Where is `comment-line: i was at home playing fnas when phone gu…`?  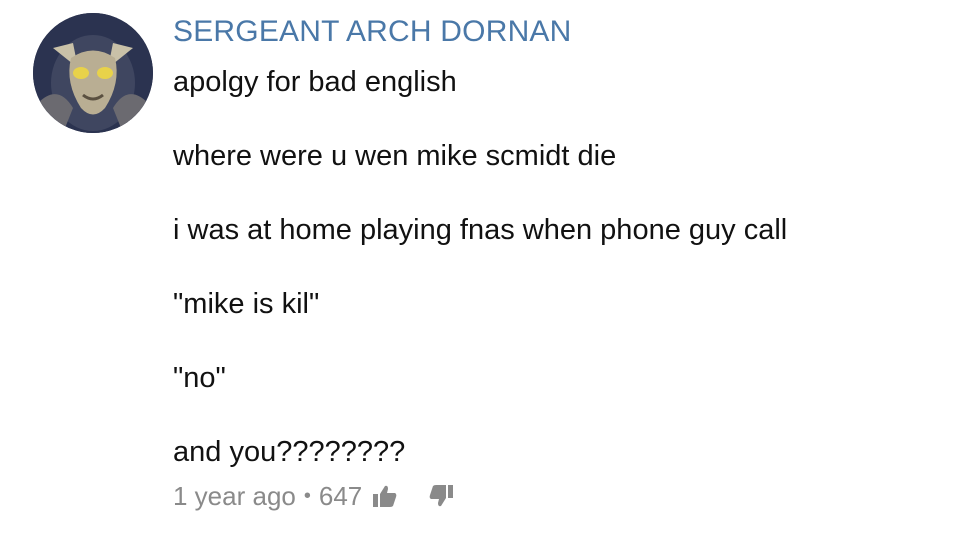 comment-line: i was at home playing fnas when phone gu… is located at coordinates (480, 230).